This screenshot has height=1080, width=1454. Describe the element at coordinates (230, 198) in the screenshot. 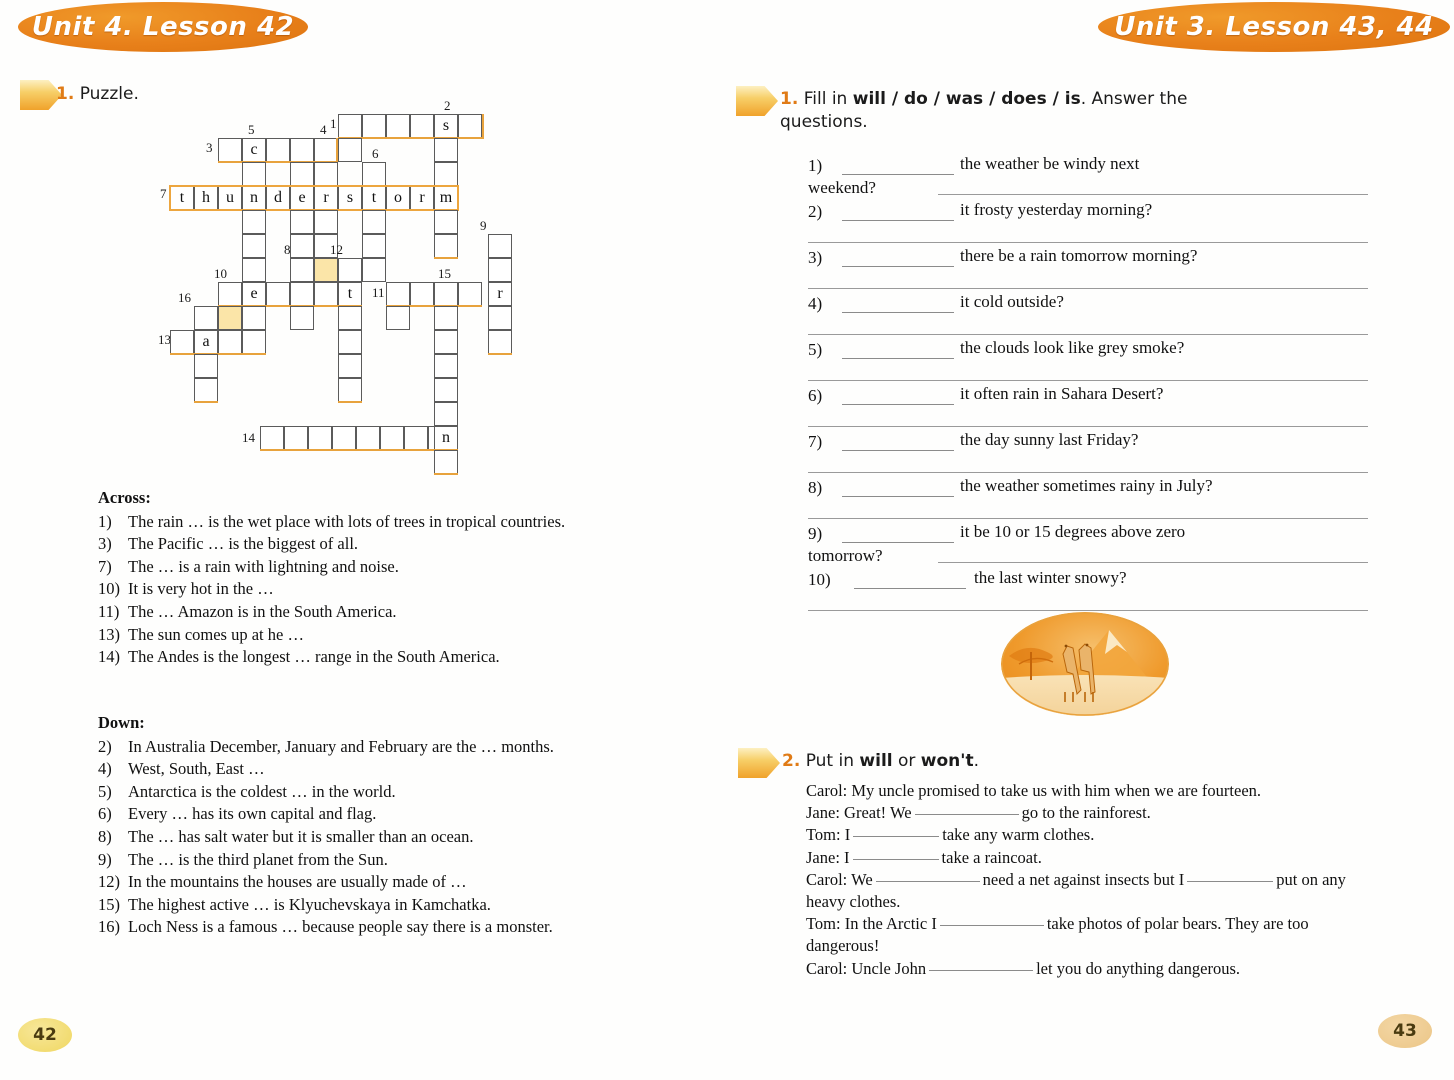

I see `grid-cell-letter-u: u` at that location.